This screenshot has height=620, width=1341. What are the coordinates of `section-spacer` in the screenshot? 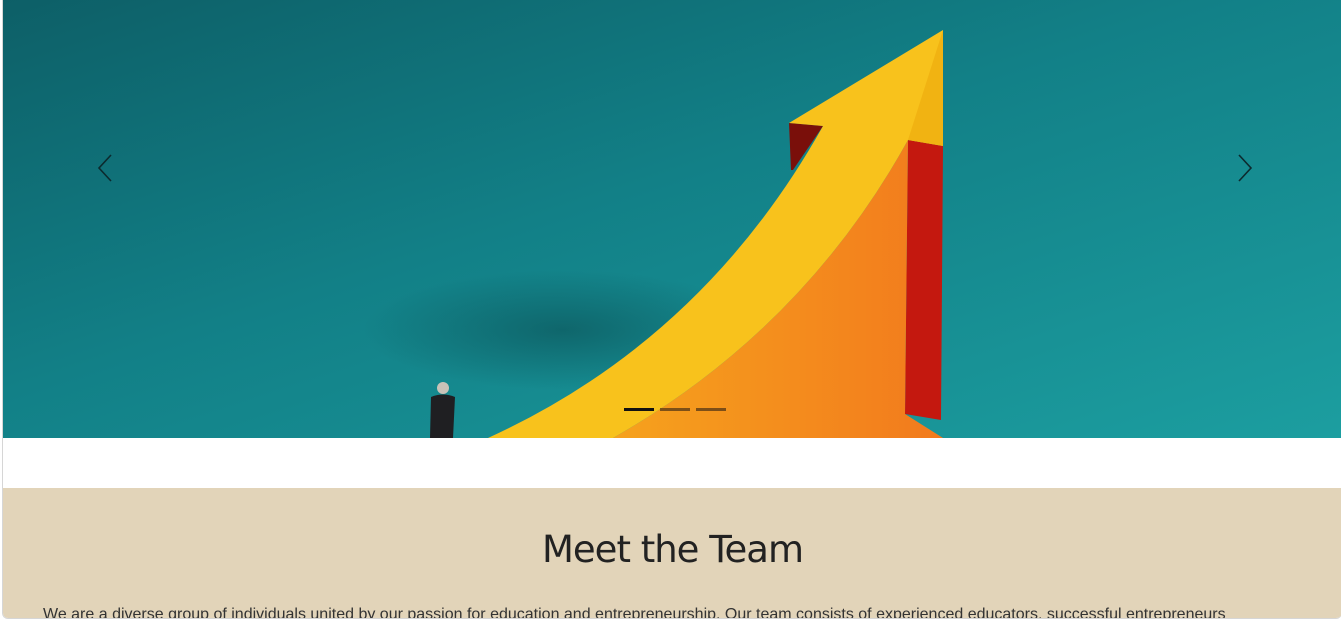 It's located at (672, 463).